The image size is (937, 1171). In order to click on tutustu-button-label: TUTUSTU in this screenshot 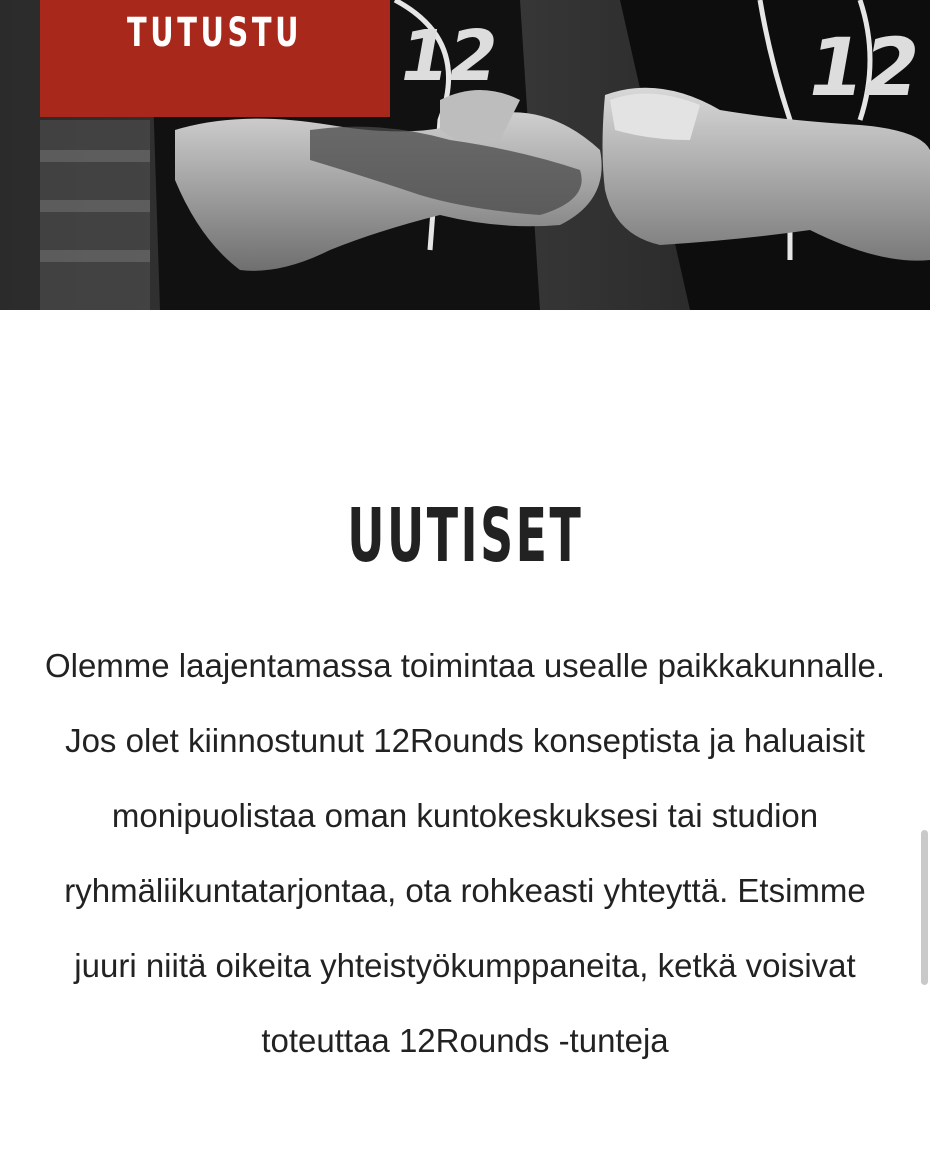, I will do `click(215, 33)`.